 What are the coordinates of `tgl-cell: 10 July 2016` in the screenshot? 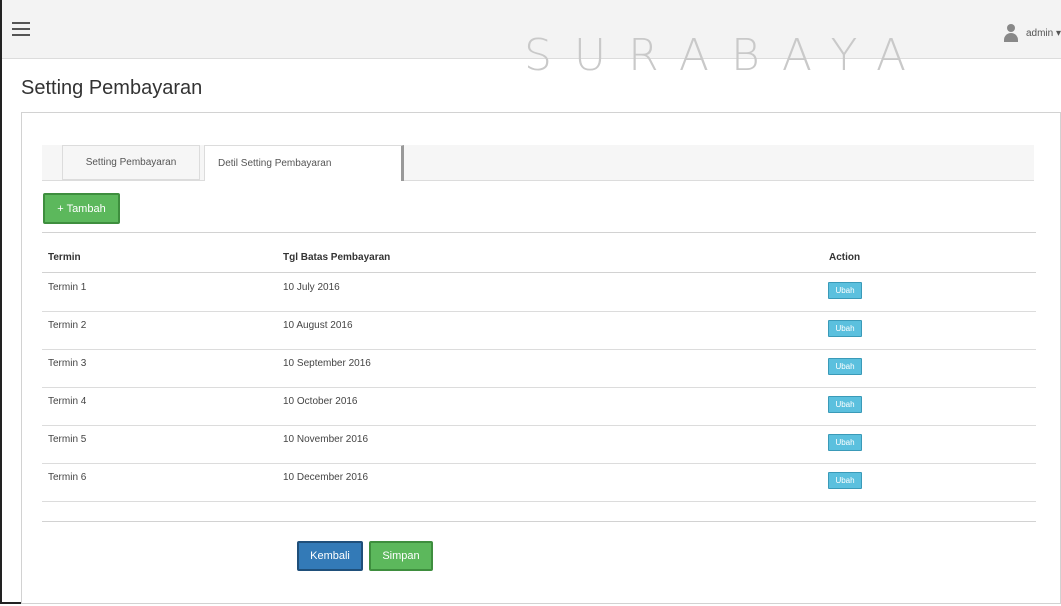 It's located at (311, 287).